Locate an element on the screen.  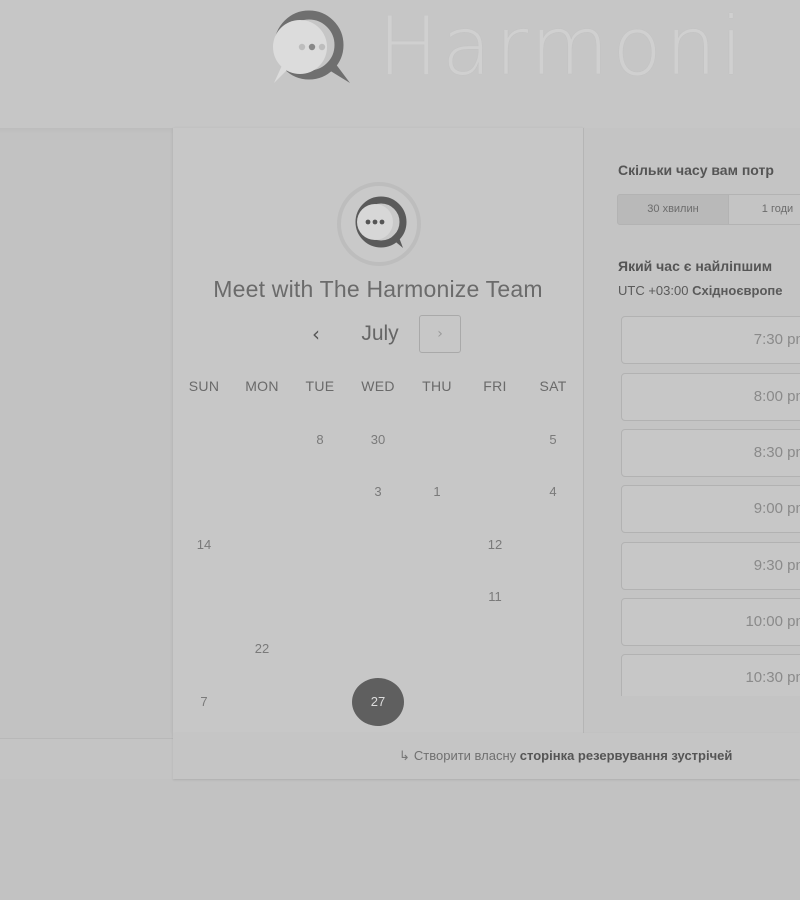
time-slot: 8:00 pm is located at coordinates (710, 397).